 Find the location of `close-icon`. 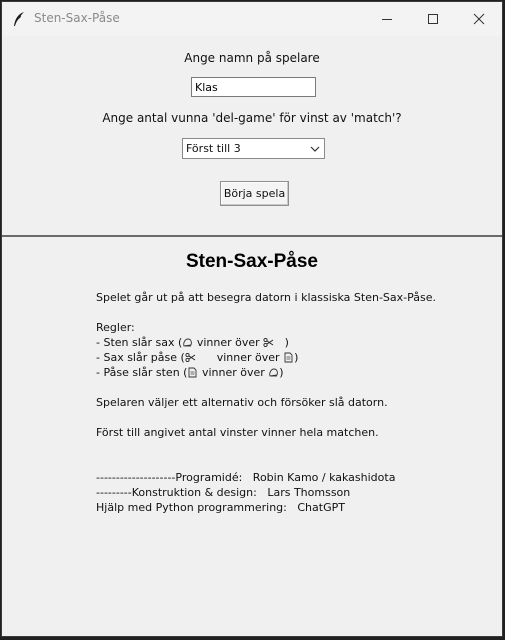

close-icon is located at coordinates (479, 19).